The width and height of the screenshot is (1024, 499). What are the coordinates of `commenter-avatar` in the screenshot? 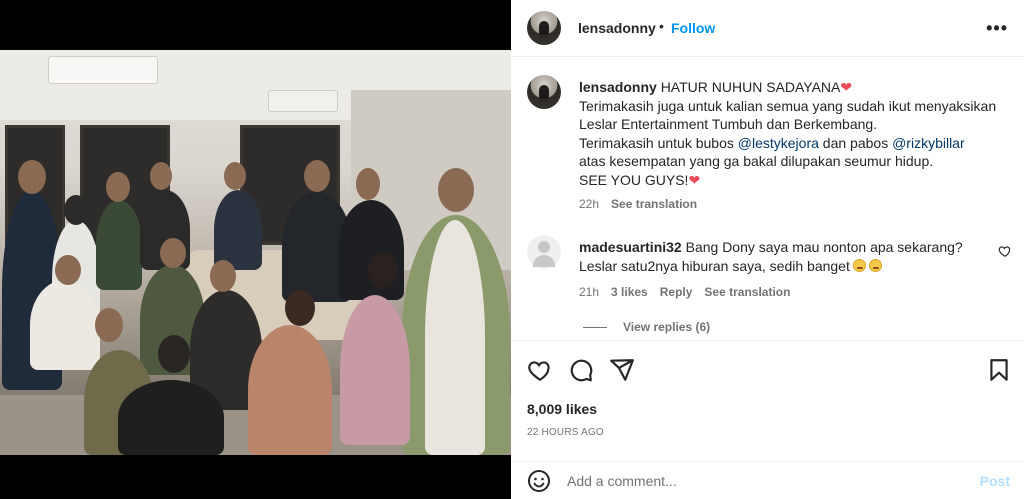 It's located at (544, 252).